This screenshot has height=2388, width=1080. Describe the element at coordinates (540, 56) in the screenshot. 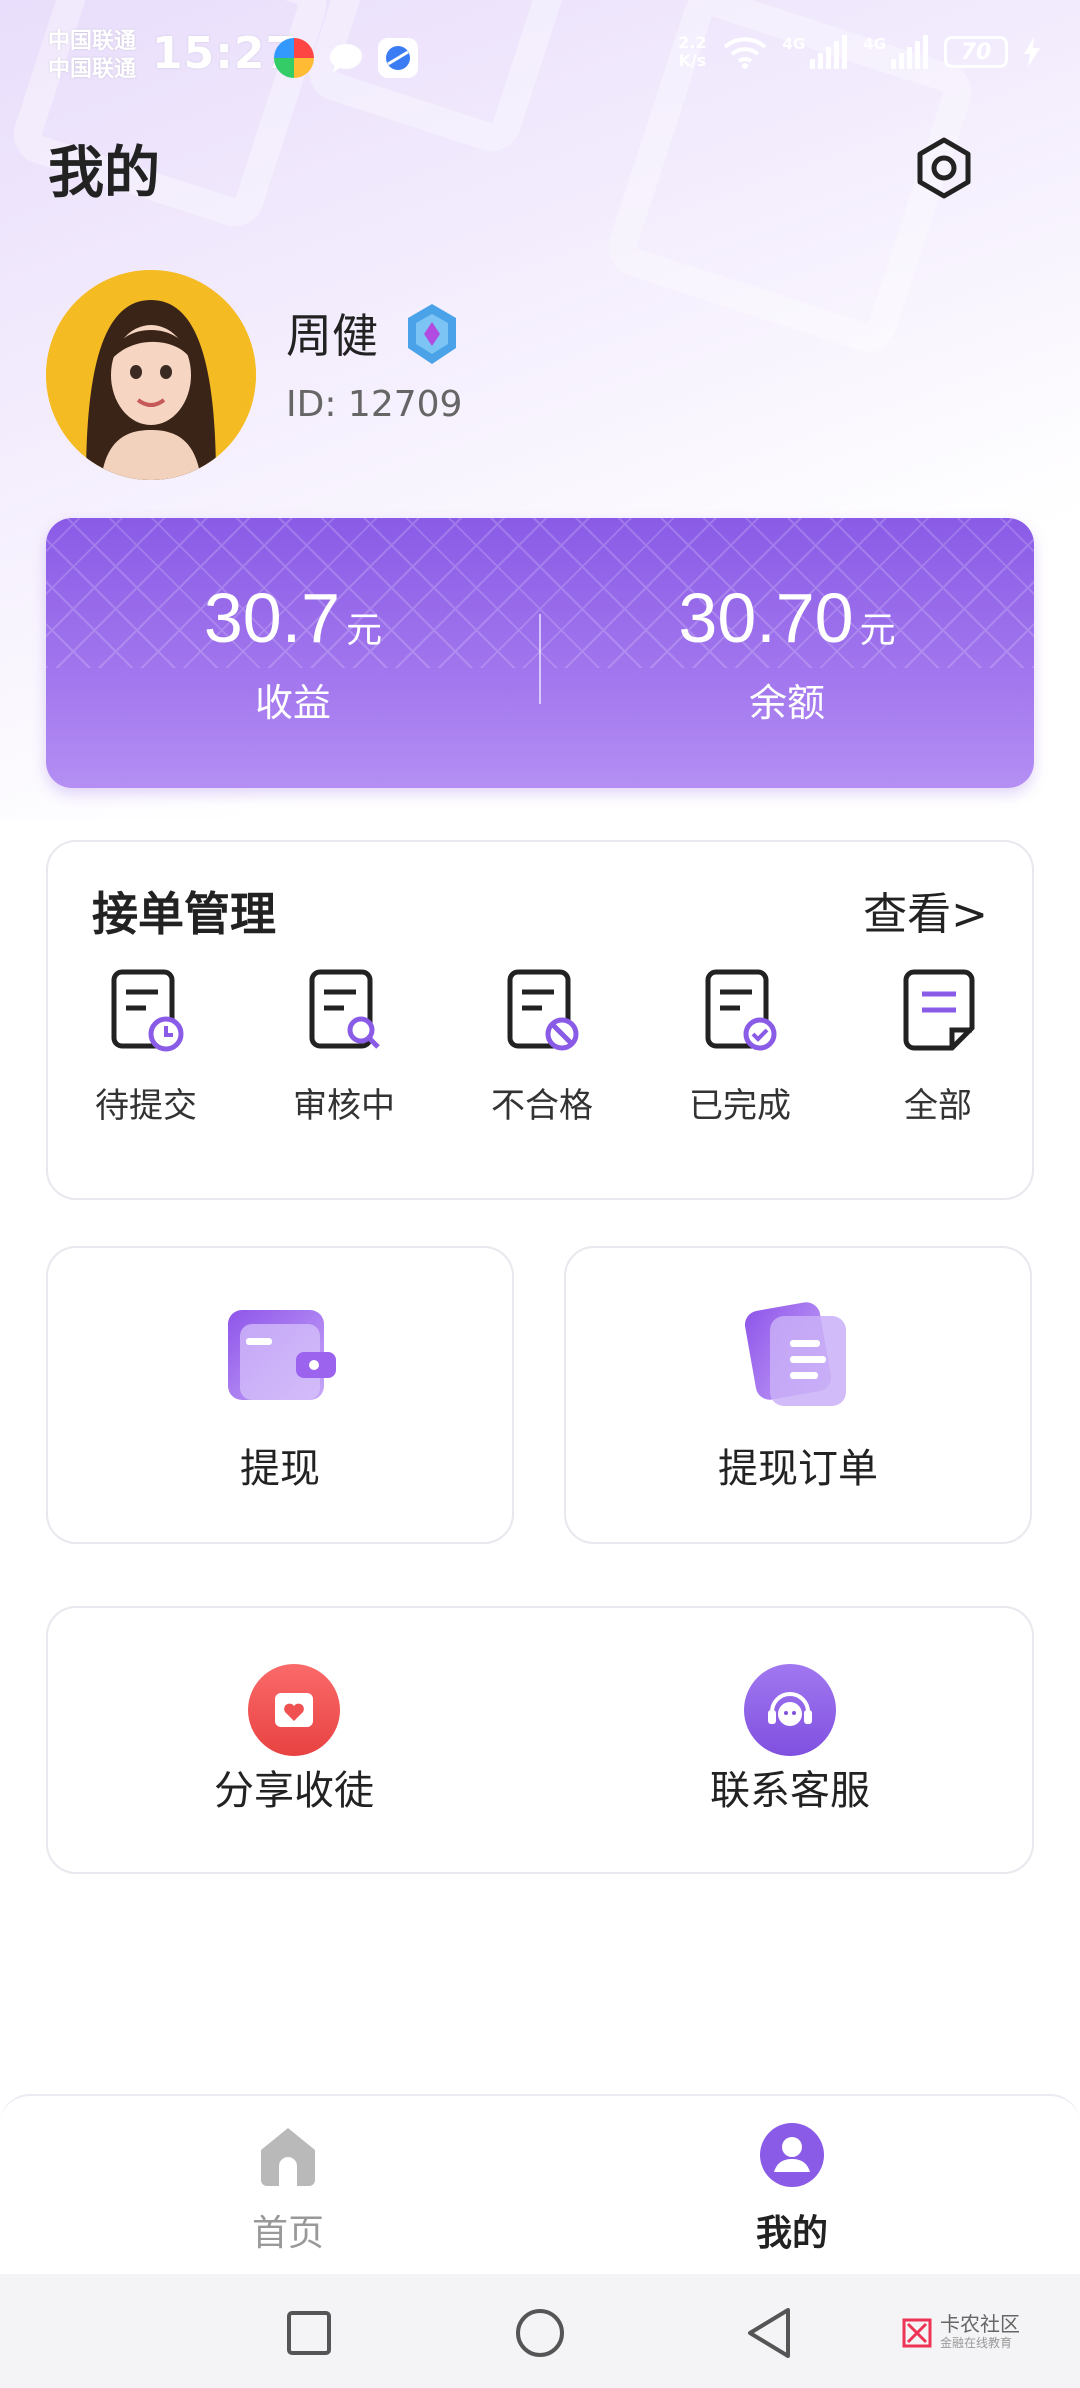

I see `status-bar: 中国联通 中国联通 15:27 2.2 K/s 4G 4G 70` at that location.